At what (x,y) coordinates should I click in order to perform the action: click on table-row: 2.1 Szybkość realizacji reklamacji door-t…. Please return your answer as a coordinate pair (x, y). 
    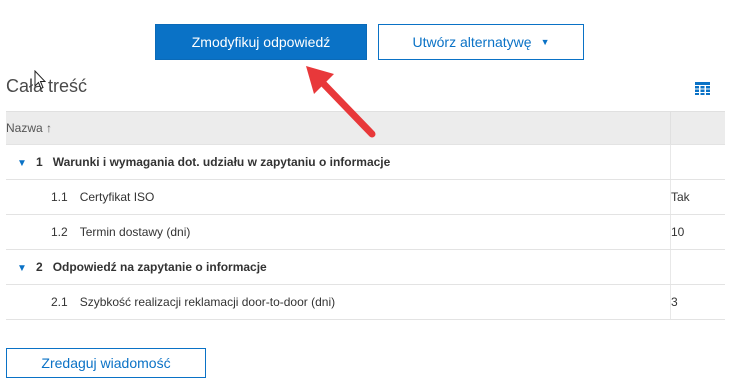
    Looking at the image, I should click on (365, 302).